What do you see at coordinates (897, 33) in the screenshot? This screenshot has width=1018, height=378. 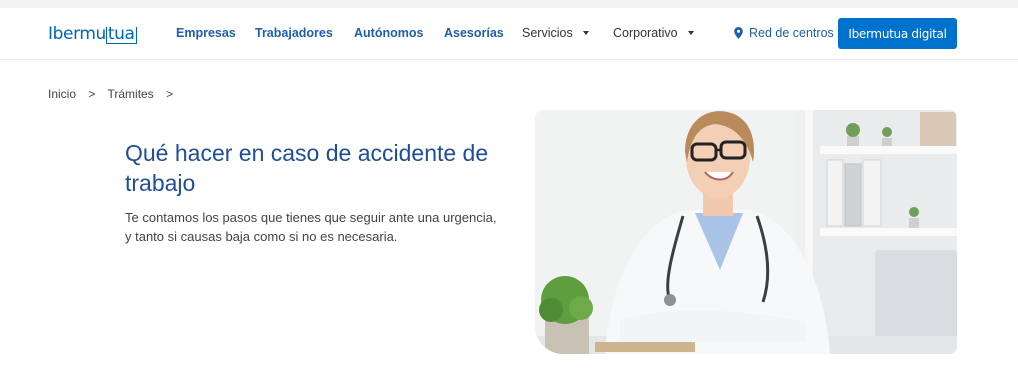 I see `ibermutua-digital-button: Ibermutua digital` at bounding box center [897, 33].